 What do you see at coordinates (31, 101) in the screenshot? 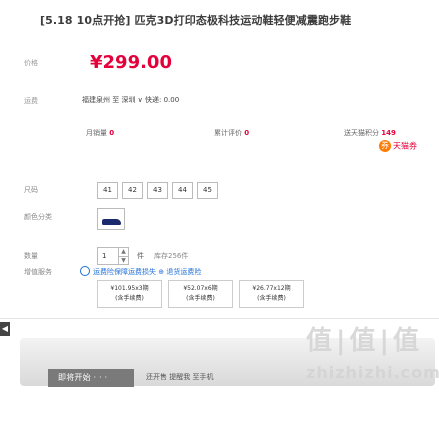
I see `shipping-label: 运费` at bounding box center [31, 101].